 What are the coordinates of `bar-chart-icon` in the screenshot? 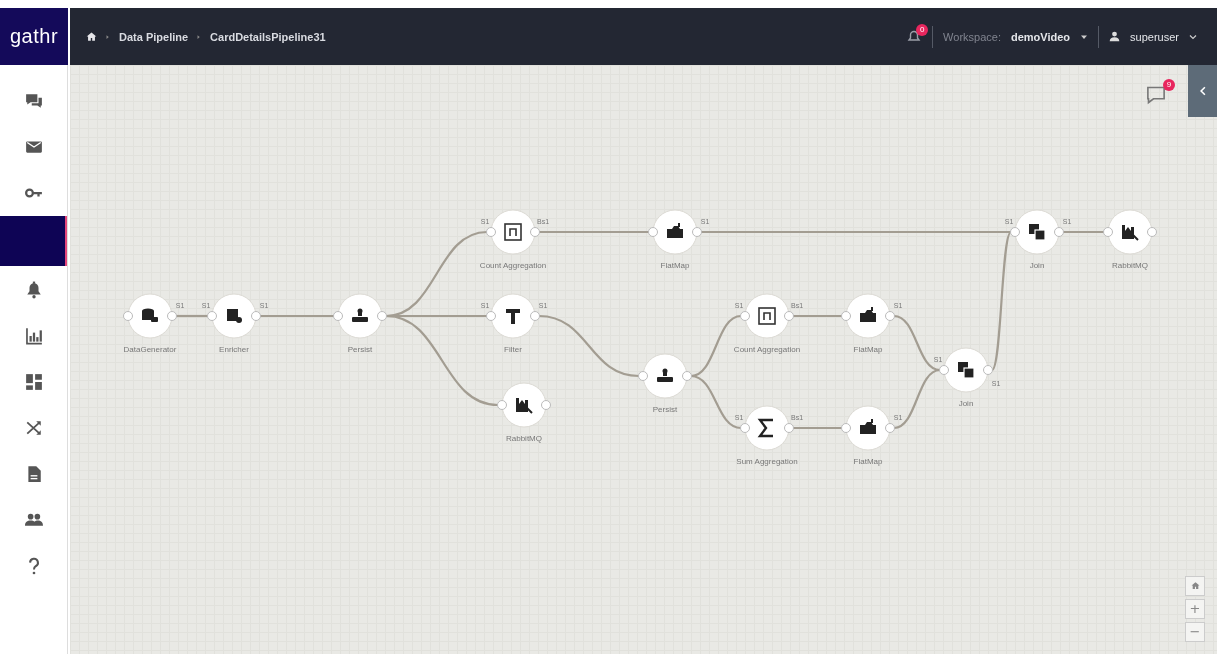 It's located at (33, 335).